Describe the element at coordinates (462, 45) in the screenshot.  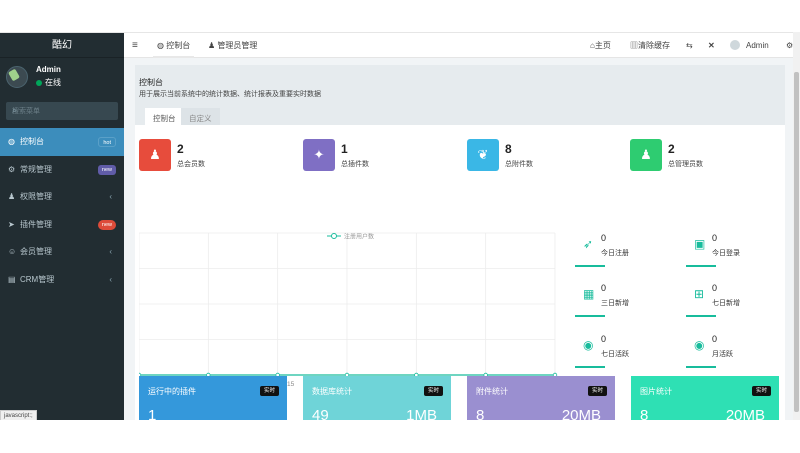
I see `top-navbar: ≡ ◍ 控制台 ♟ 管理员管理 ⌂主页 ▥清除缓存 ⇆ ✕ Admin ⚙` at that location.